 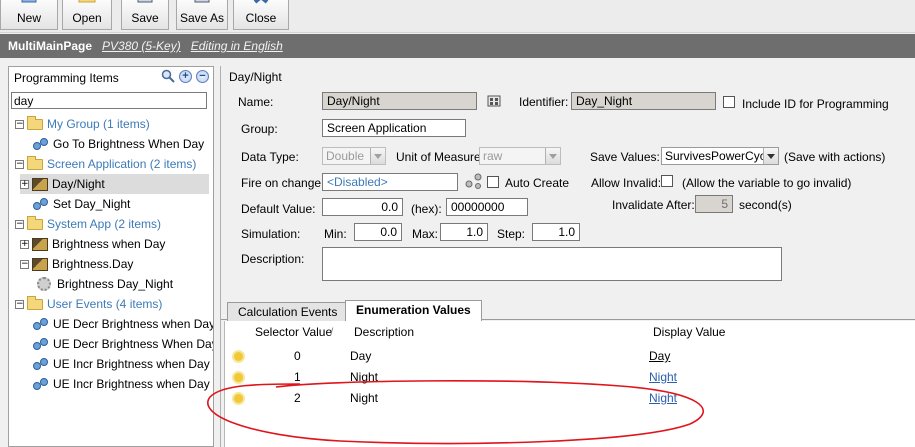 I want to click on step-label: Step:, so click(x=511, y=234).